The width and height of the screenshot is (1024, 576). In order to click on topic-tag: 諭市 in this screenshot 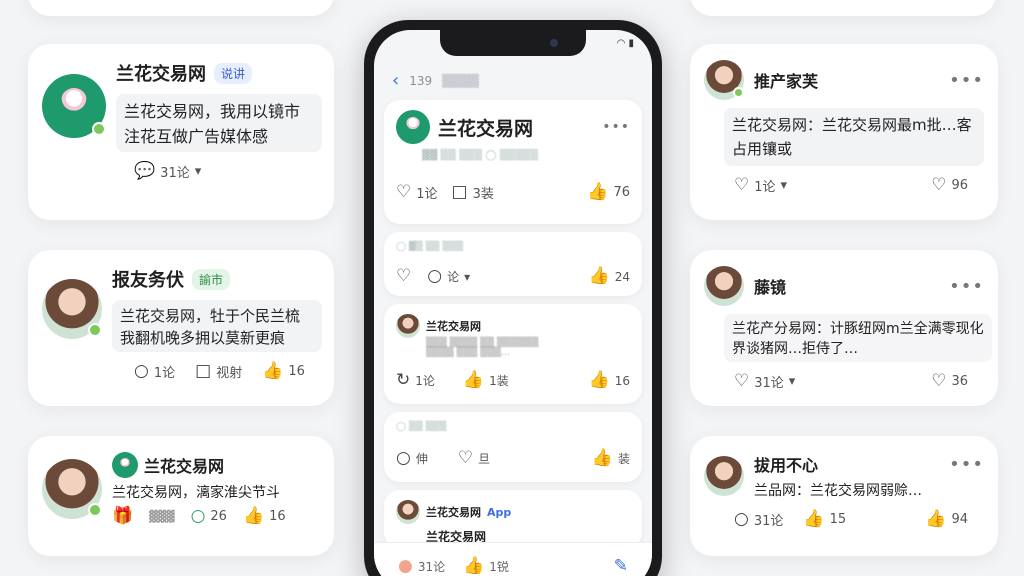, I will do `click(211, 279)`.